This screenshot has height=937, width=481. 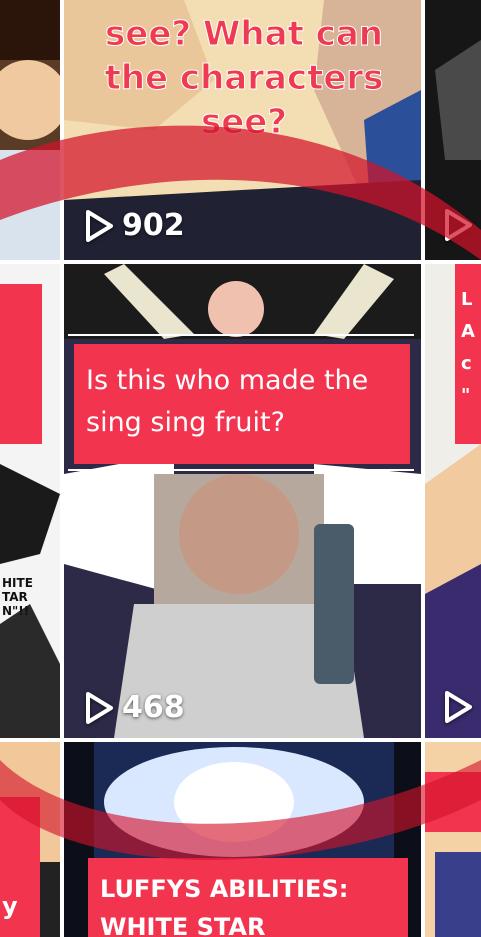 I want to click on view-count: 902, so click(x=134, y=225).